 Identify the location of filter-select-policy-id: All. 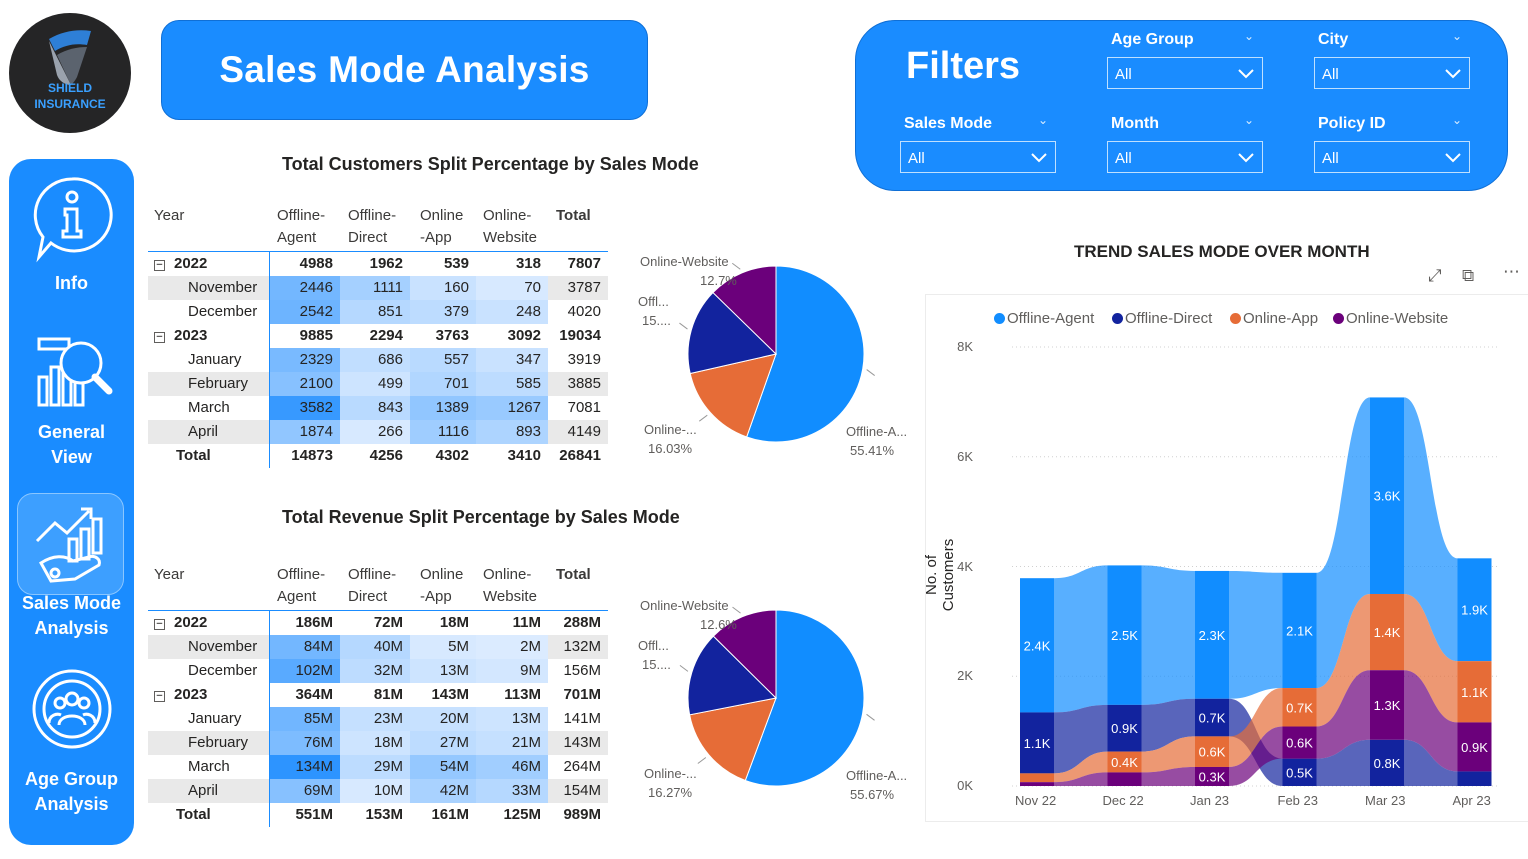
(1392, 157).